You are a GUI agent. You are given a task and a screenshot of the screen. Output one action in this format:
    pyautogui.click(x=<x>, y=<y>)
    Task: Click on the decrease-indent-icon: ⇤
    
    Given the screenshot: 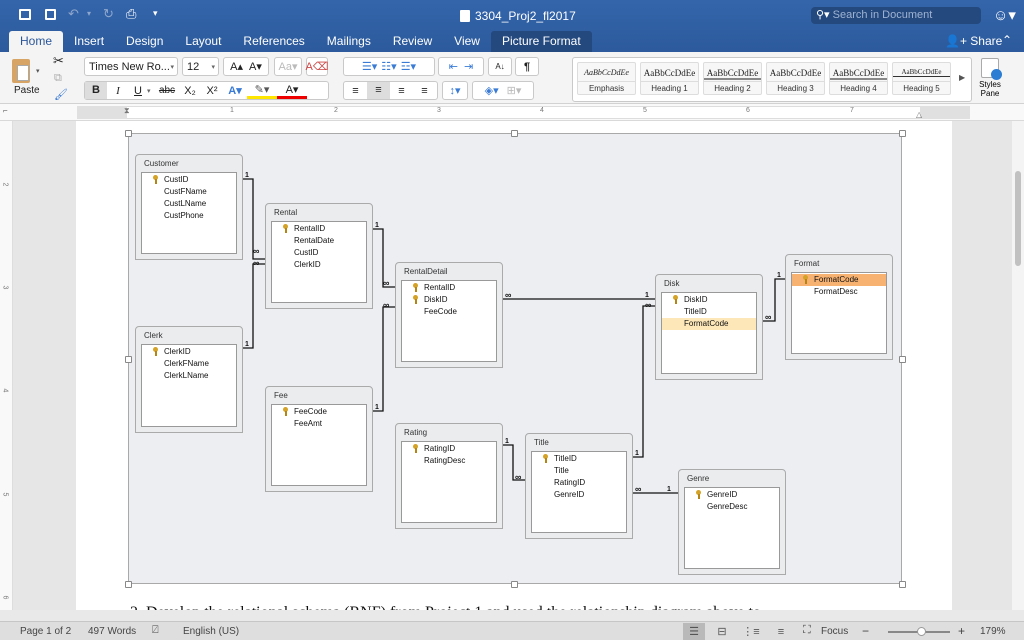 What is the action you would take?
    pyautogui.click(x=453, y=66)
    